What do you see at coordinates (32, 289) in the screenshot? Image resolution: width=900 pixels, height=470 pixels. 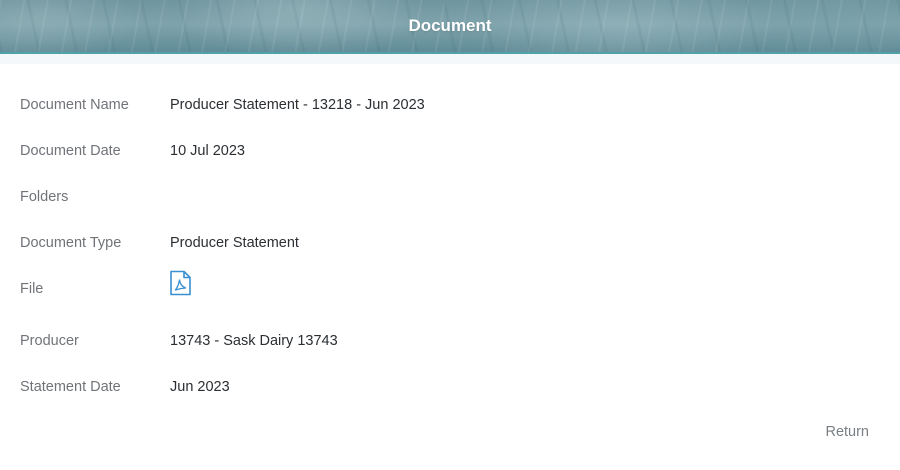 I see `field-label: File` at bounding box center [32, 289].